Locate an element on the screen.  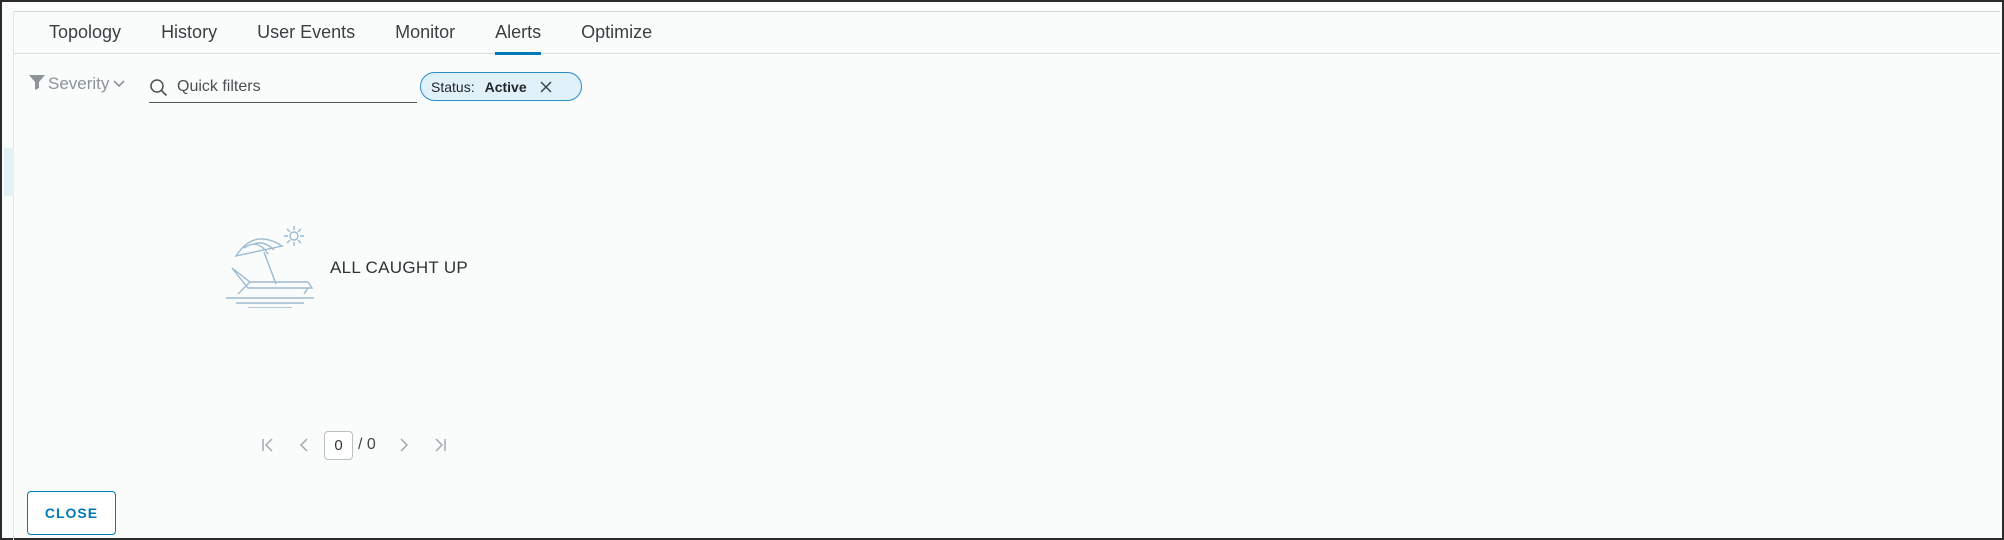
quick-filter-field is located at coordinates (283, 87).